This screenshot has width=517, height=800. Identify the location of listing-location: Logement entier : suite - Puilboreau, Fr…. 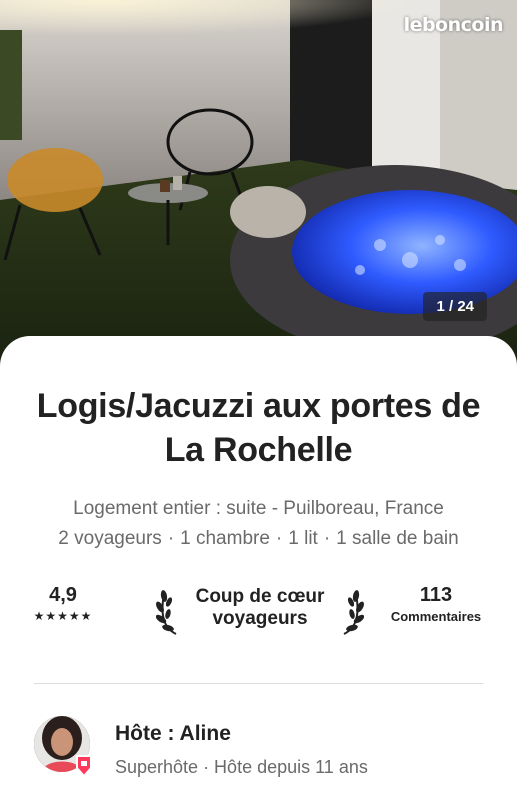
(258, 508).